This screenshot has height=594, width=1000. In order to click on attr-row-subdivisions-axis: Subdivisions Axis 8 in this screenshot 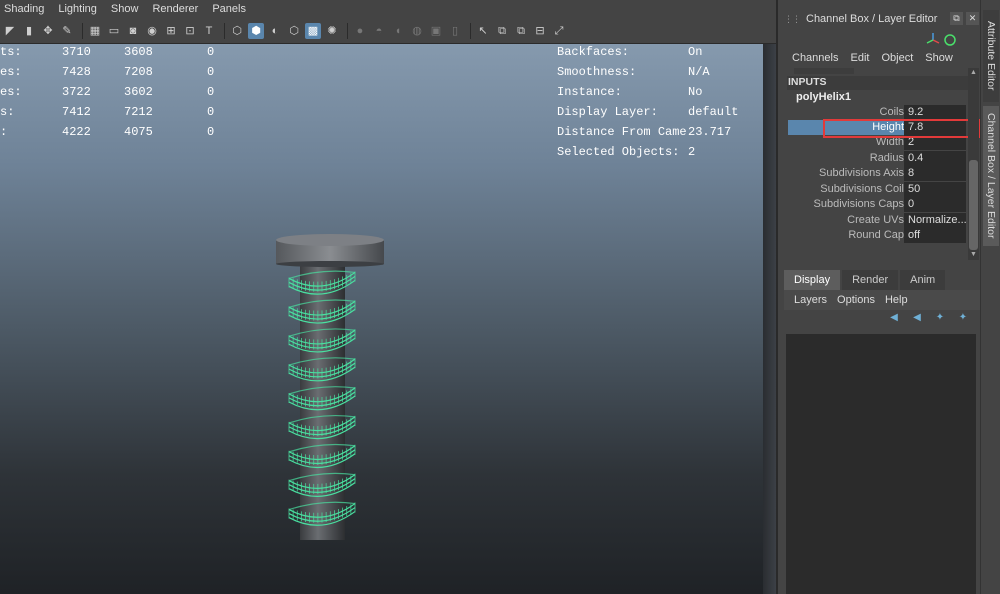, I will do `click(877, 173)`.